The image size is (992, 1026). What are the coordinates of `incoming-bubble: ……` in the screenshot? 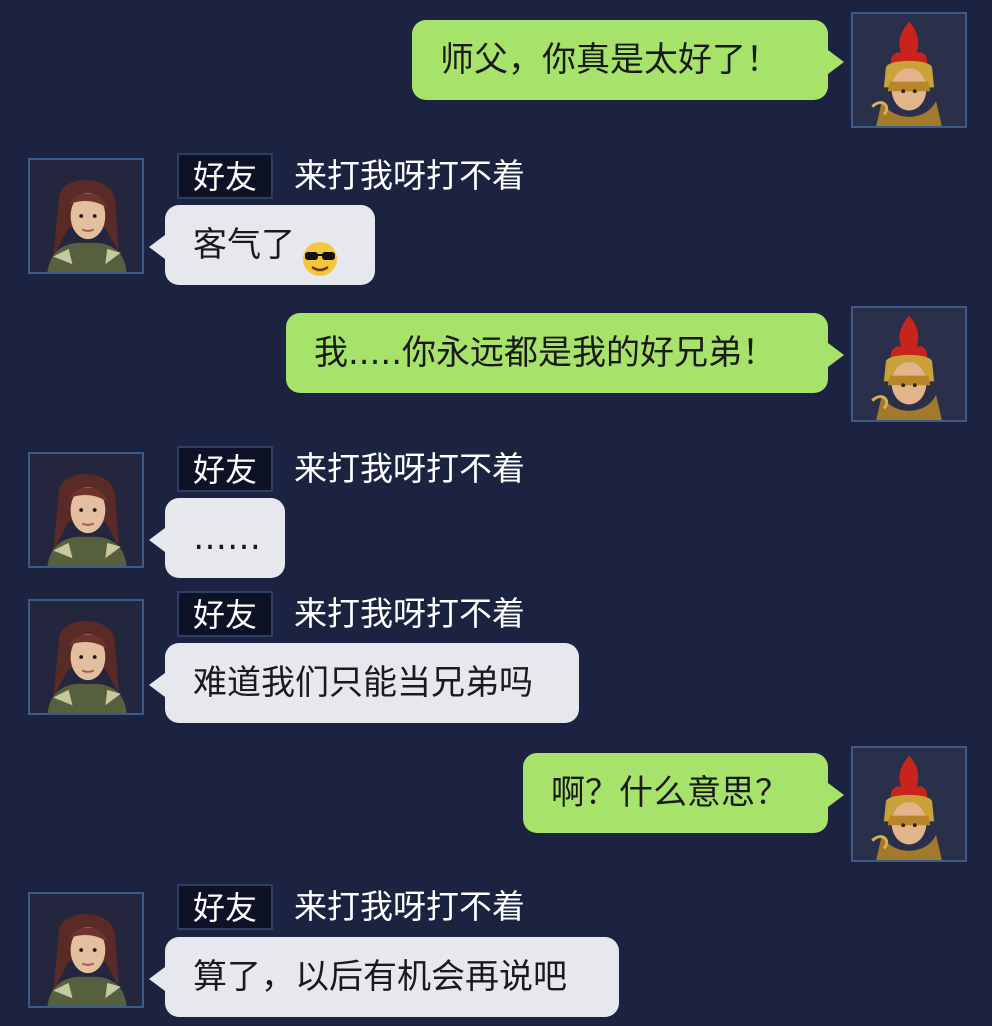 It's located at (217, 538).